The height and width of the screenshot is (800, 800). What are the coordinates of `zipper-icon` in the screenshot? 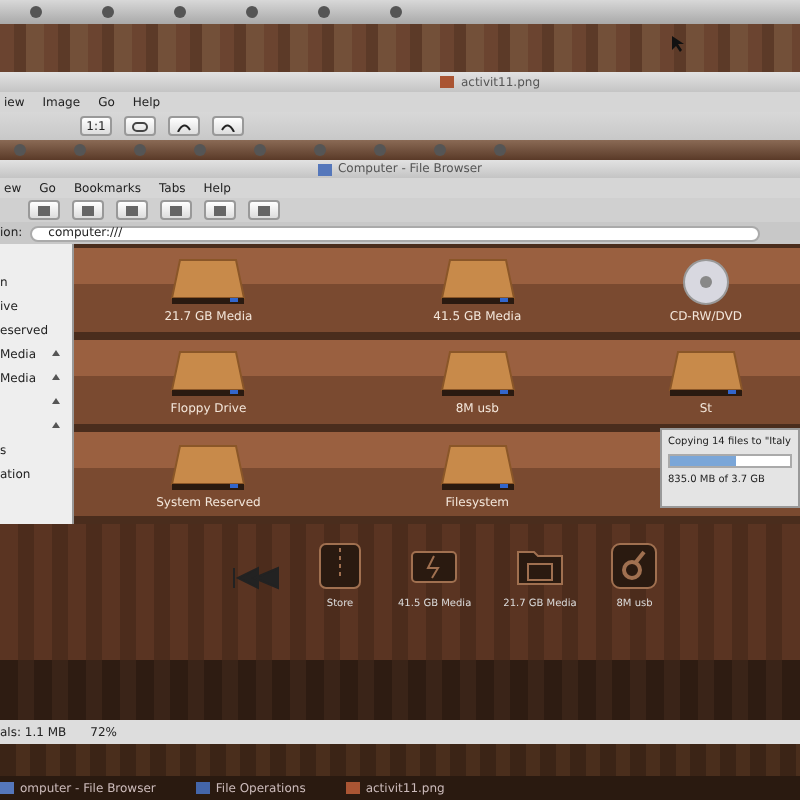 It's located at (340, 566).